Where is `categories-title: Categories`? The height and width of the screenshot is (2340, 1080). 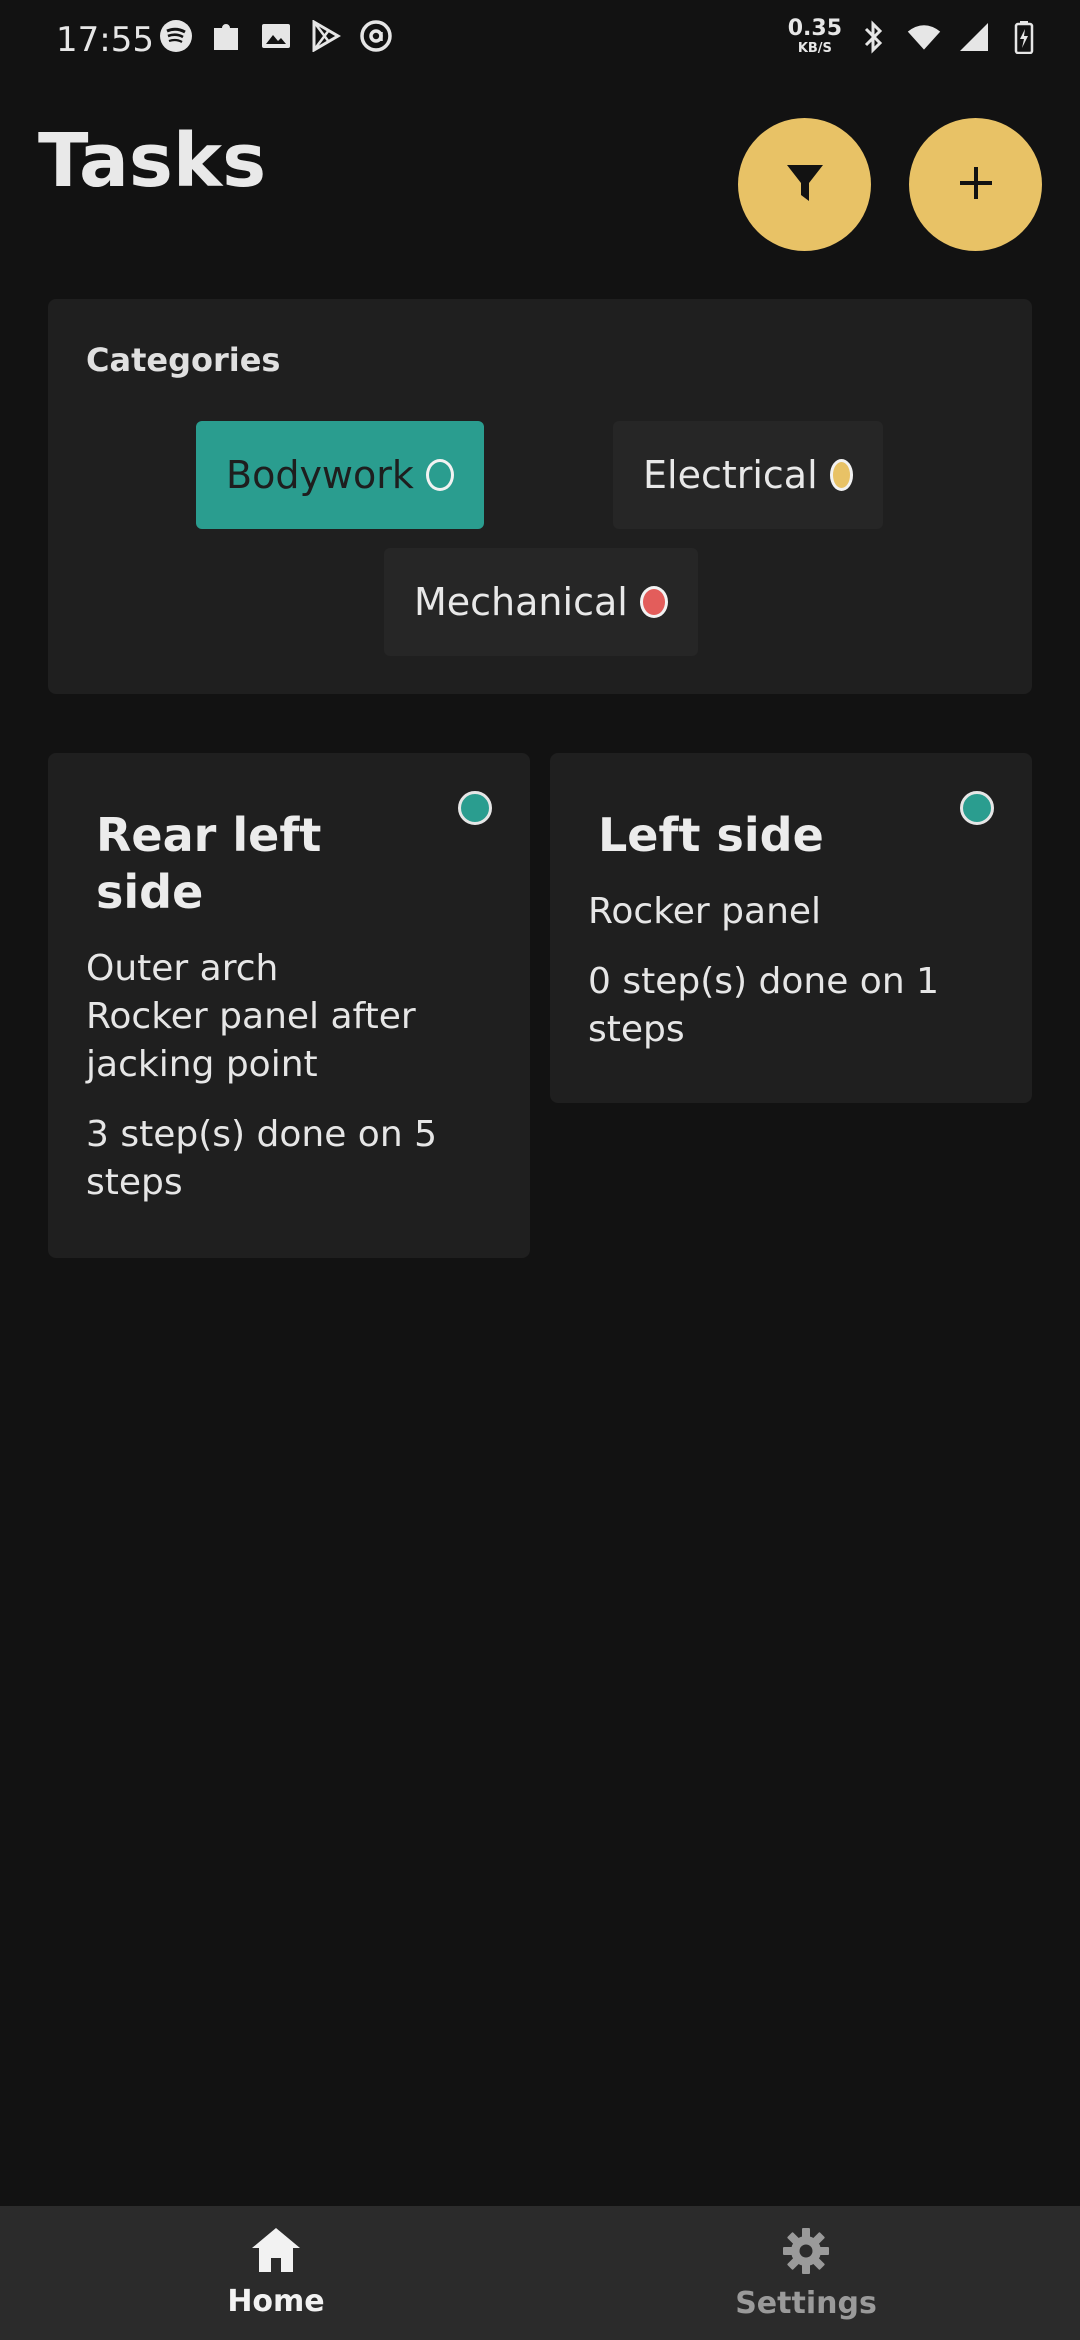
categories-title: Categories is located at coordinates (183, 360).